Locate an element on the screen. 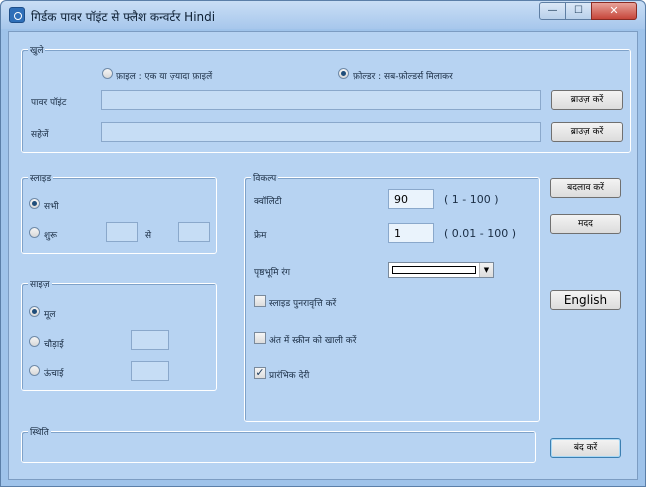  initial-delay-label: प्रारंभिक देरी is located at coordinates (289, 374).